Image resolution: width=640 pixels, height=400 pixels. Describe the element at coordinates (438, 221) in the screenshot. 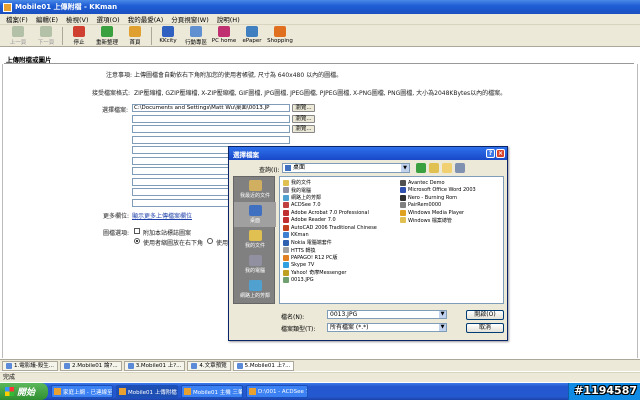

I see `file-col2-item-5: Windows 檔案總管` at that location.